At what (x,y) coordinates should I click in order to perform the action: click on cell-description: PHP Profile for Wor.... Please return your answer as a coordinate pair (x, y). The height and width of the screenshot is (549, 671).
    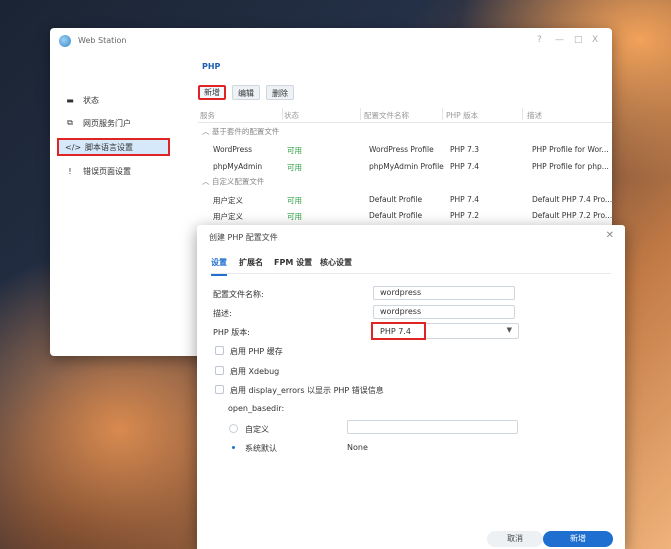
    Looking at the image, I should click on (570, 149).